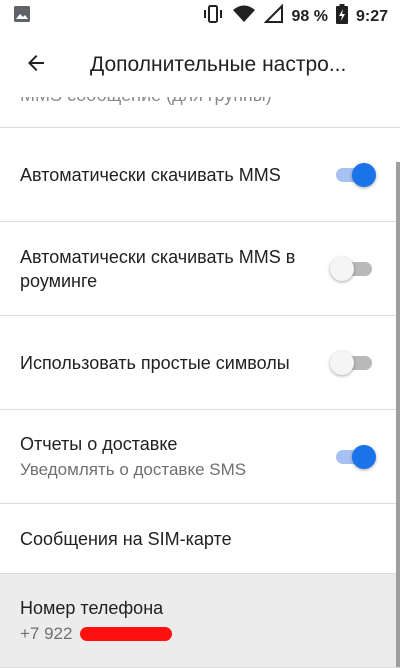 The width and height of the screenshot is (400, 668). I want to click on setting-phone-number: Номер телефона +7 922, so click(200, 621).